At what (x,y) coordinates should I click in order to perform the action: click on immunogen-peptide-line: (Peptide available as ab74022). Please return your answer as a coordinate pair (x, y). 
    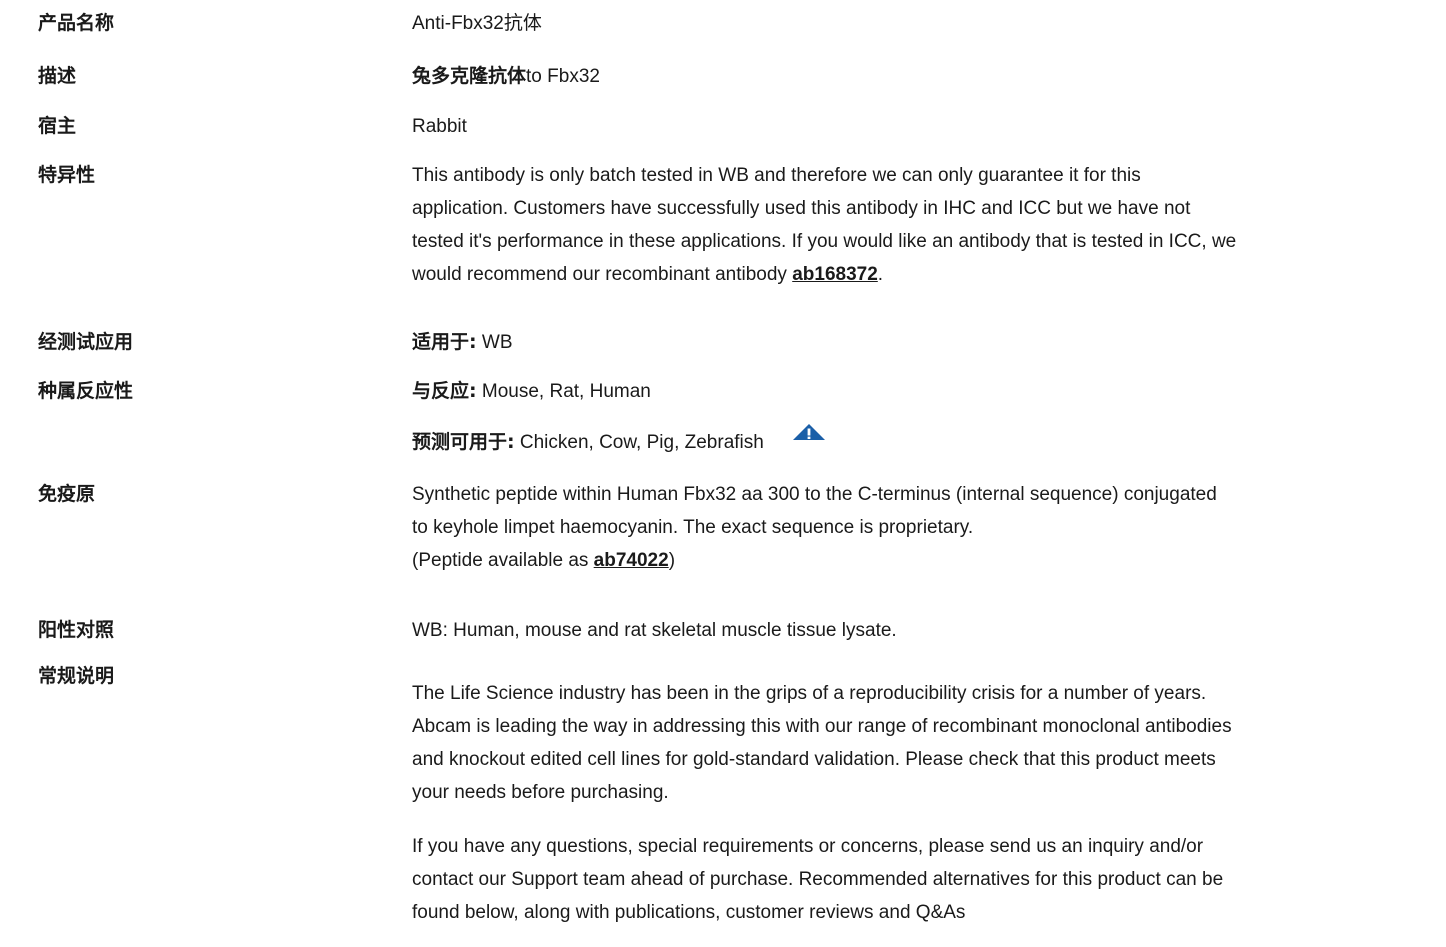
    Looking at the image, I should click on (929, 560).